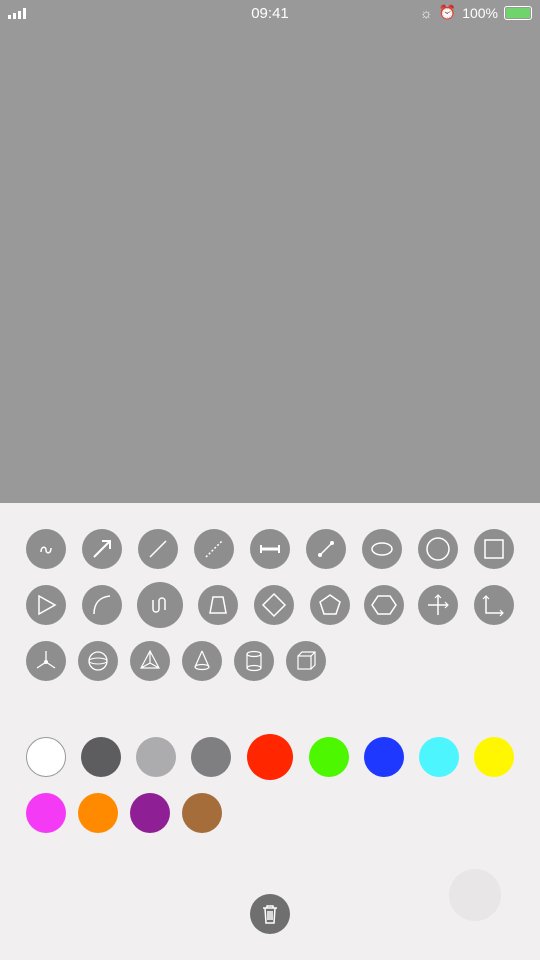  Describe the element at coordinates (98, 661) in the screenshot. I see `sphere-icon` at that location.